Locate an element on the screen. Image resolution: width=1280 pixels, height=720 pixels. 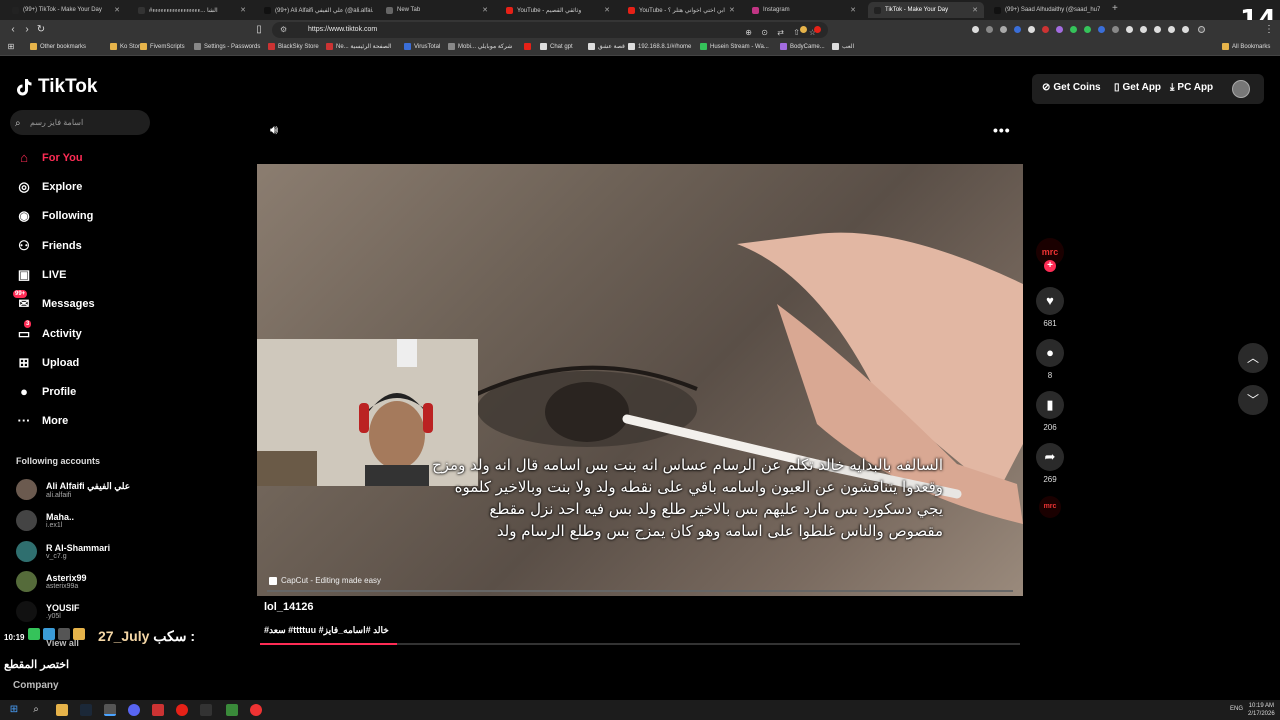
next-video-button: ﹀ is located at coordinates (1253, 400).